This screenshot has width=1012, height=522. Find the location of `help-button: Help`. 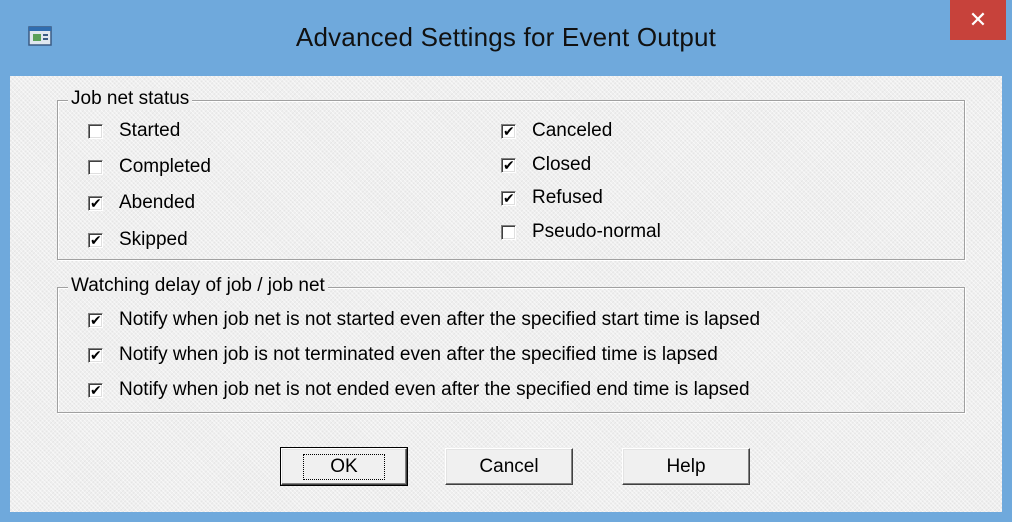

help-button: Help is located at coordinates (686, 466).